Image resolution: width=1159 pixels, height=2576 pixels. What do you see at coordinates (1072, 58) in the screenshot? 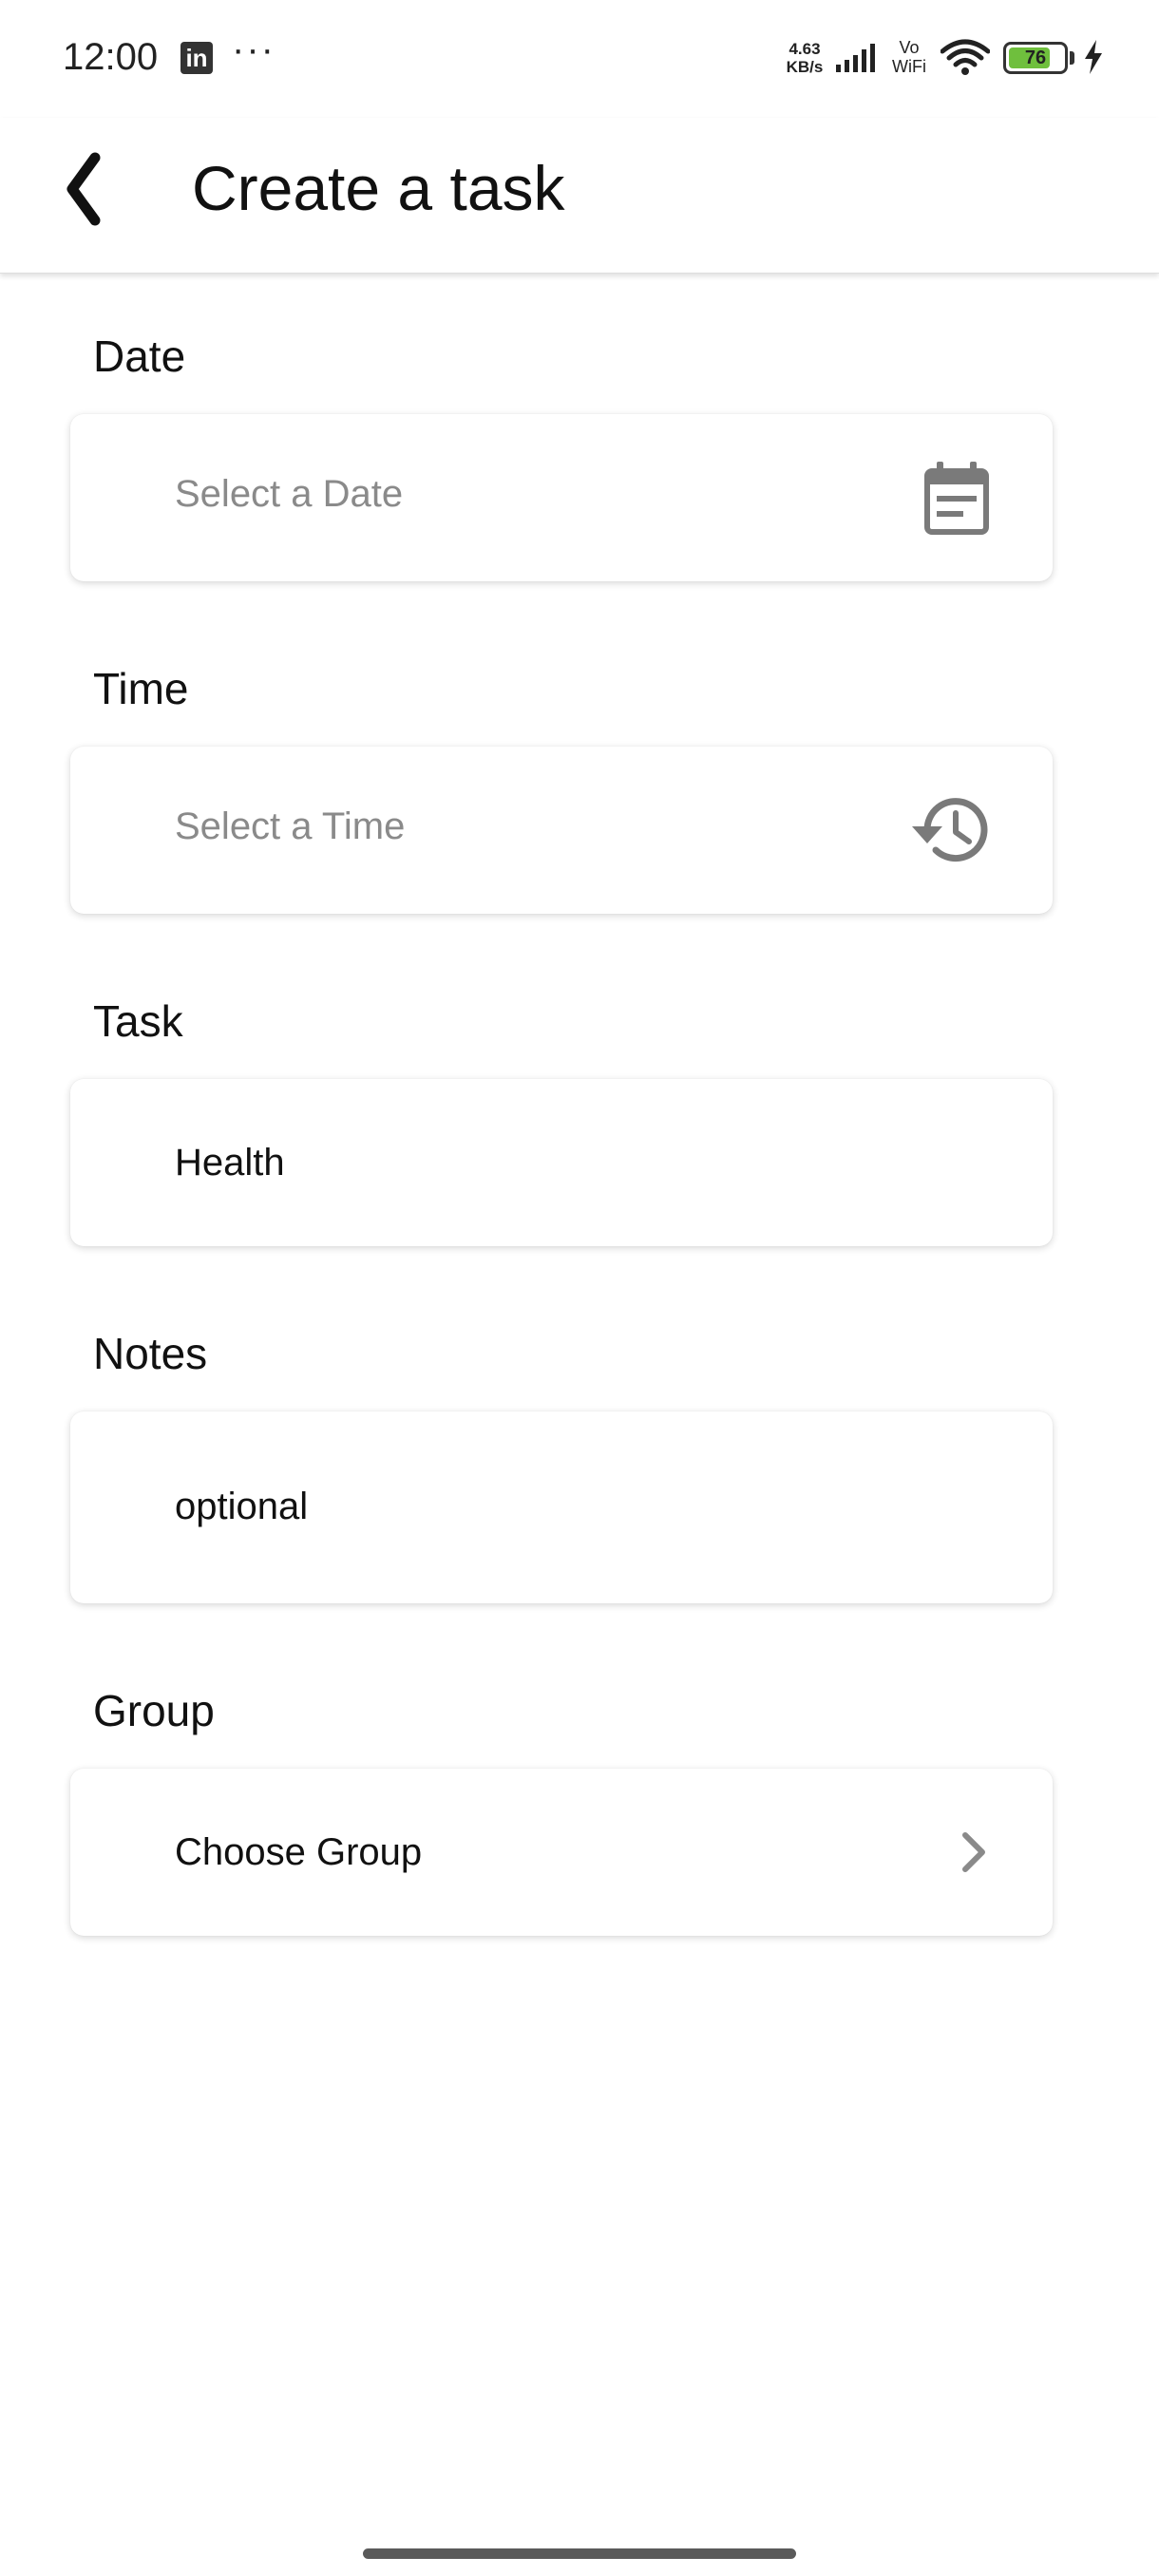
I see `battery-tip` at bounding box center [1072, 58].